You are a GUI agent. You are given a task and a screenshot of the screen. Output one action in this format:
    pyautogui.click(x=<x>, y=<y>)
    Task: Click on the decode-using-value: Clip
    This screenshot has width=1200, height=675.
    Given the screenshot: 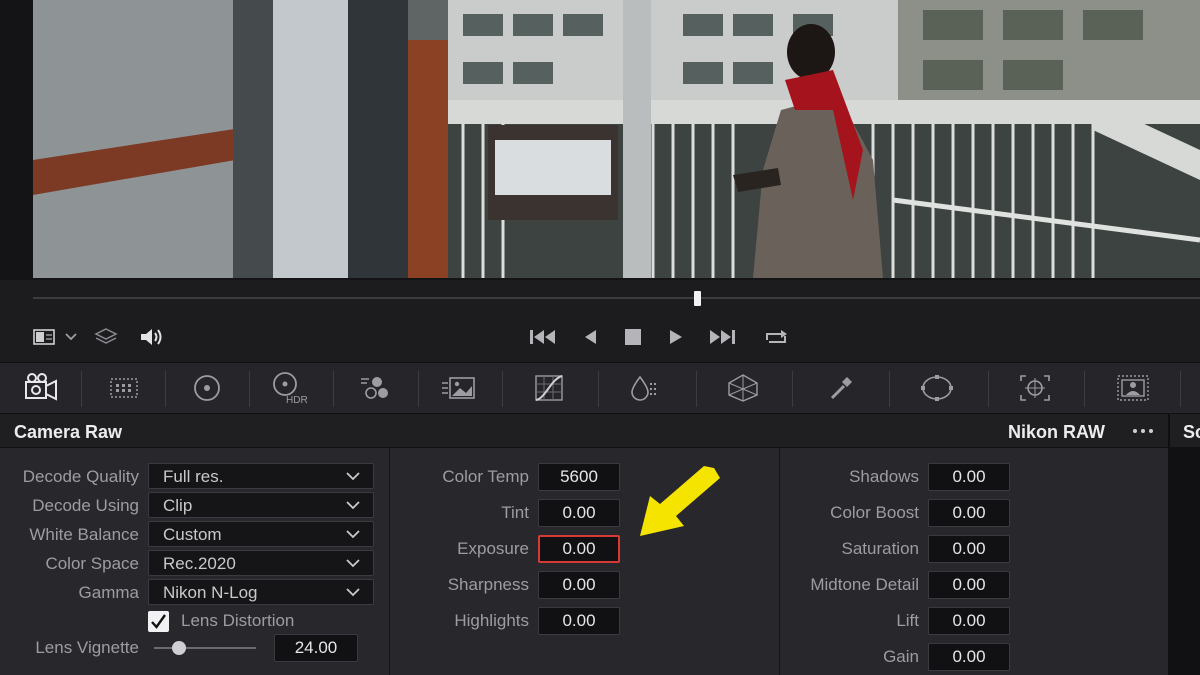 What is the action you would take?
    pyautogui.click(x=178, y=505)
    